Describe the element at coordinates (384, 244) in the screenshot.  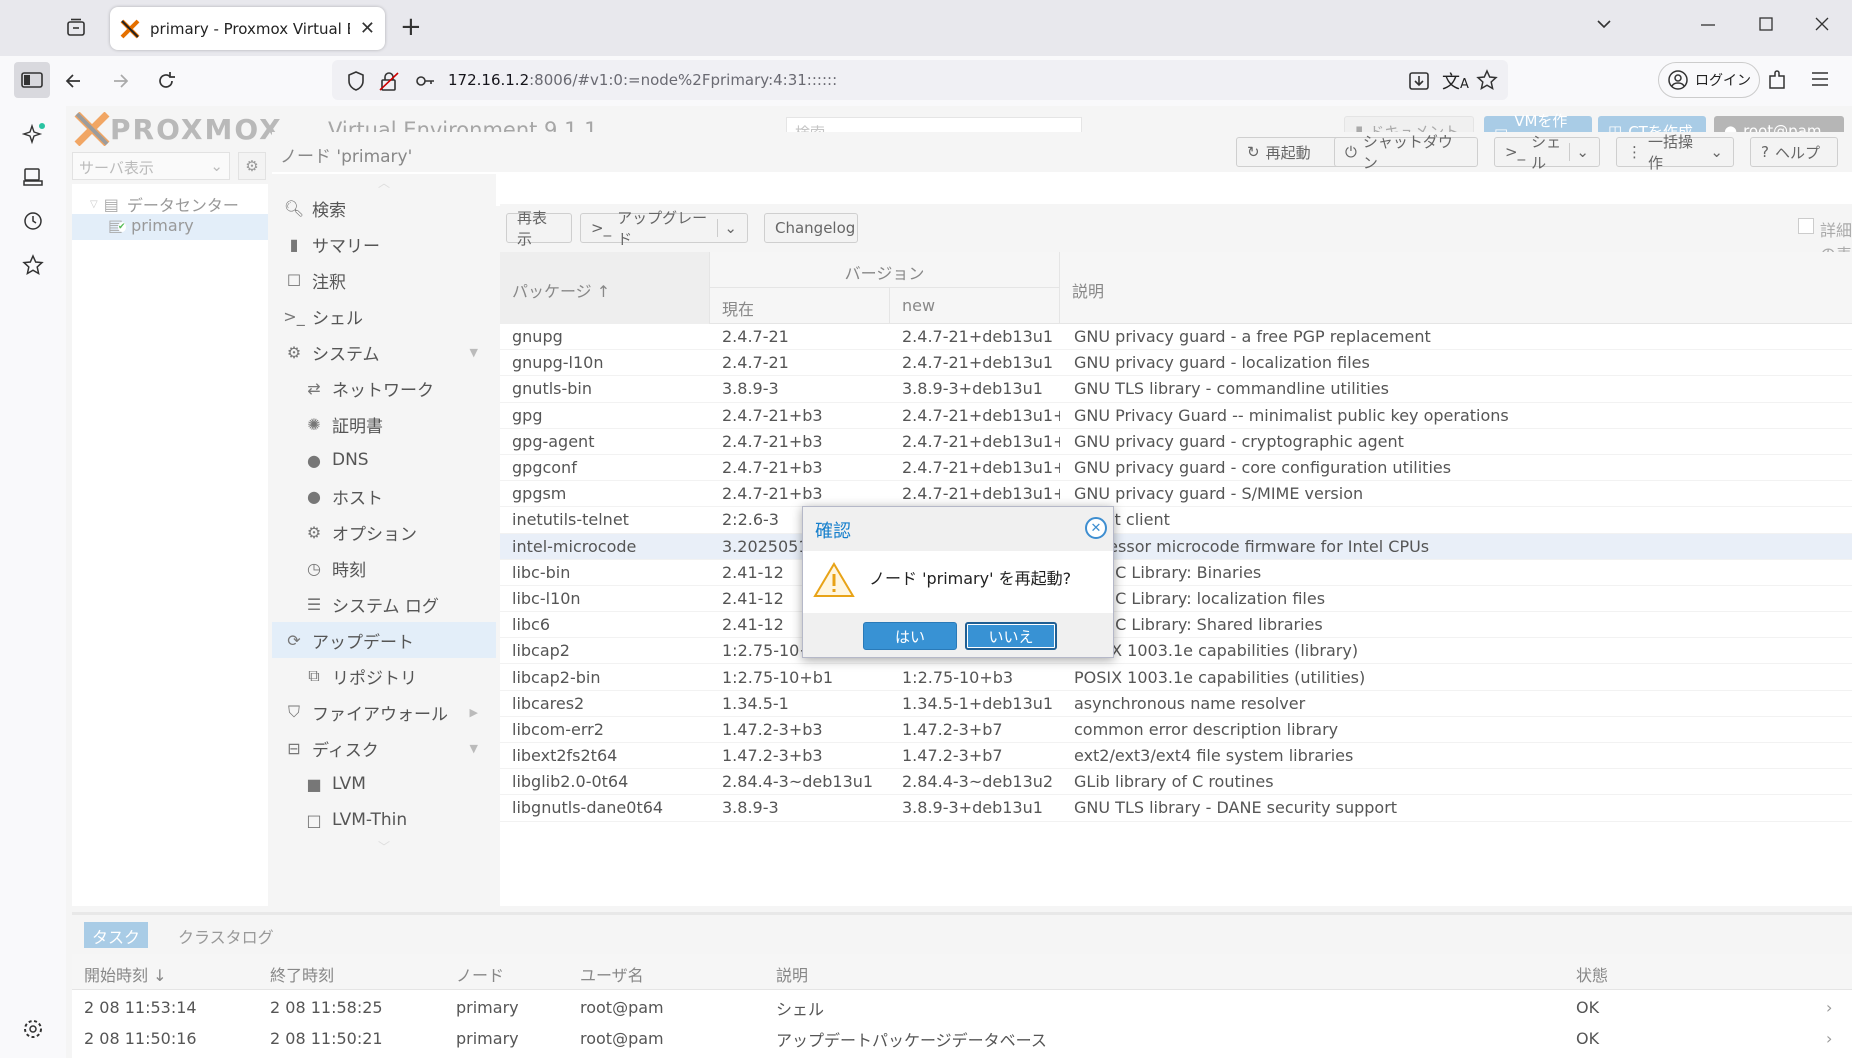
I see `menu-summary: ▮ サマリー` at that location.